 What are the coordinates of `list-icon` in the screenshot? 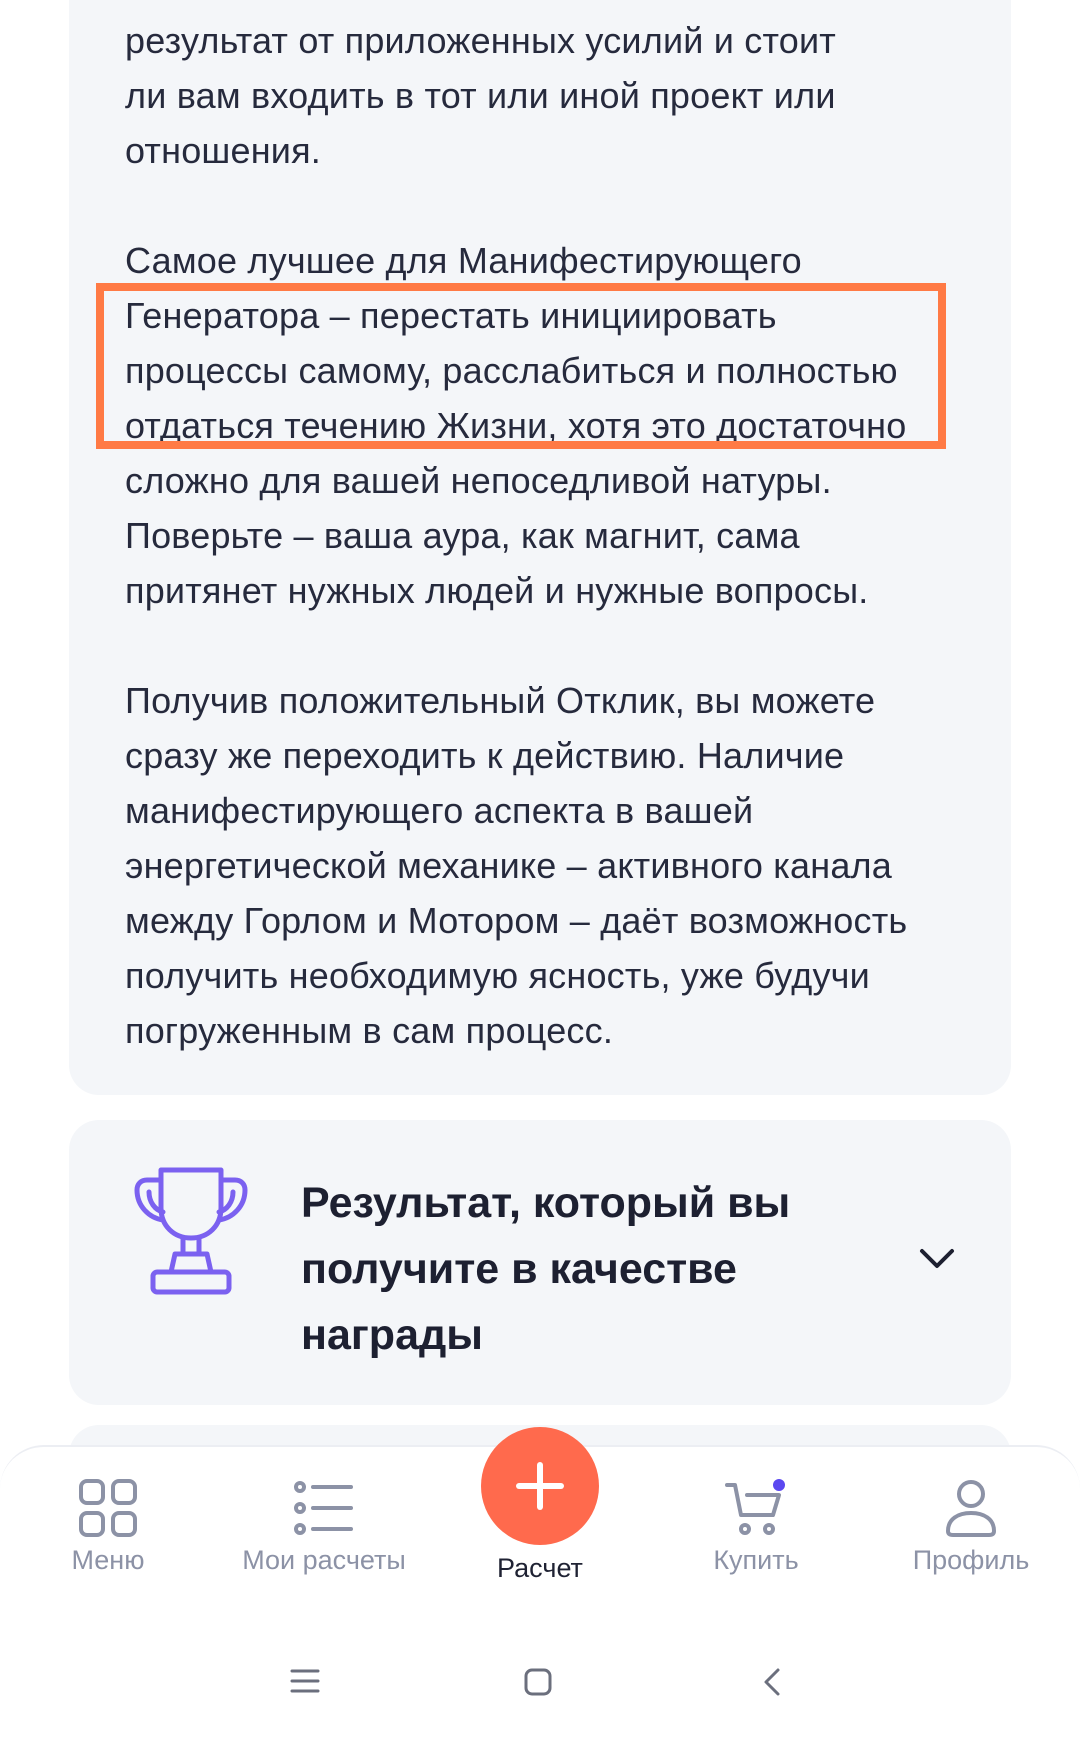 It's located at (323, 1508).